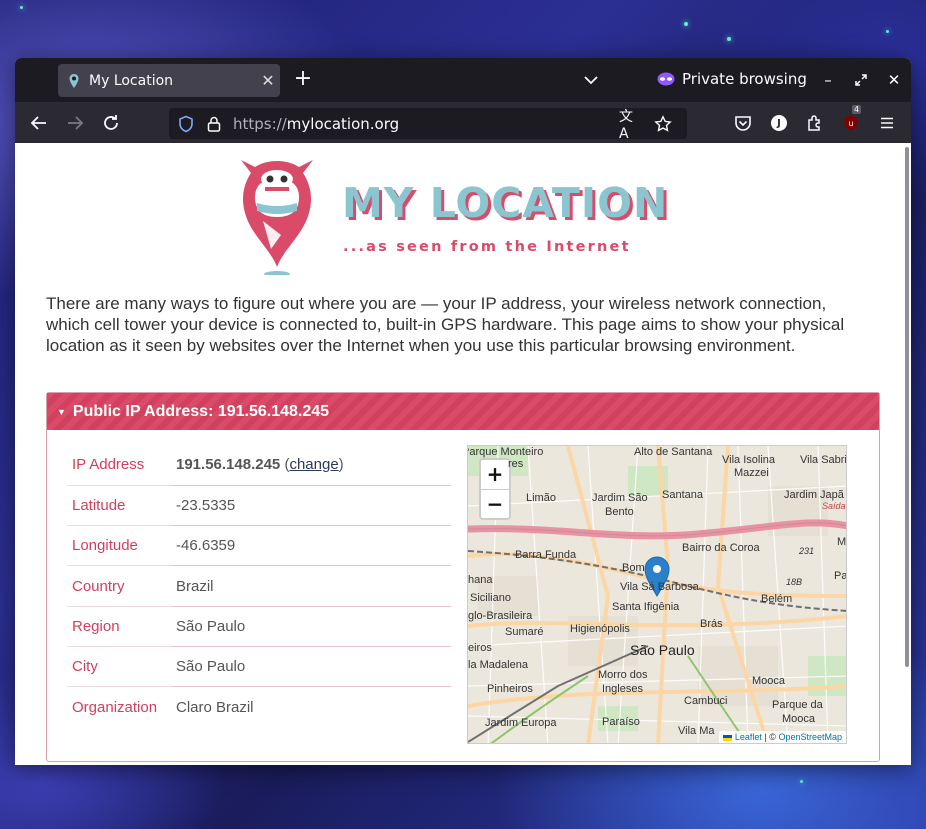  I want to click on row-label: City, so click(119, 666).